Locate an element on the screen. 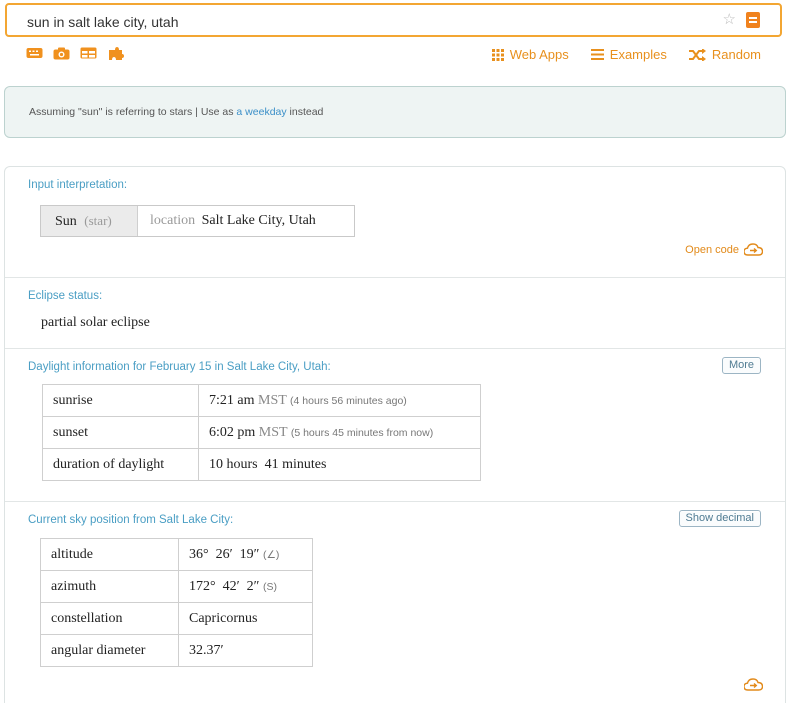  row-value: 7:21 am MST (4 hours 56 minutes ago) is located at coordinates (339, 400).